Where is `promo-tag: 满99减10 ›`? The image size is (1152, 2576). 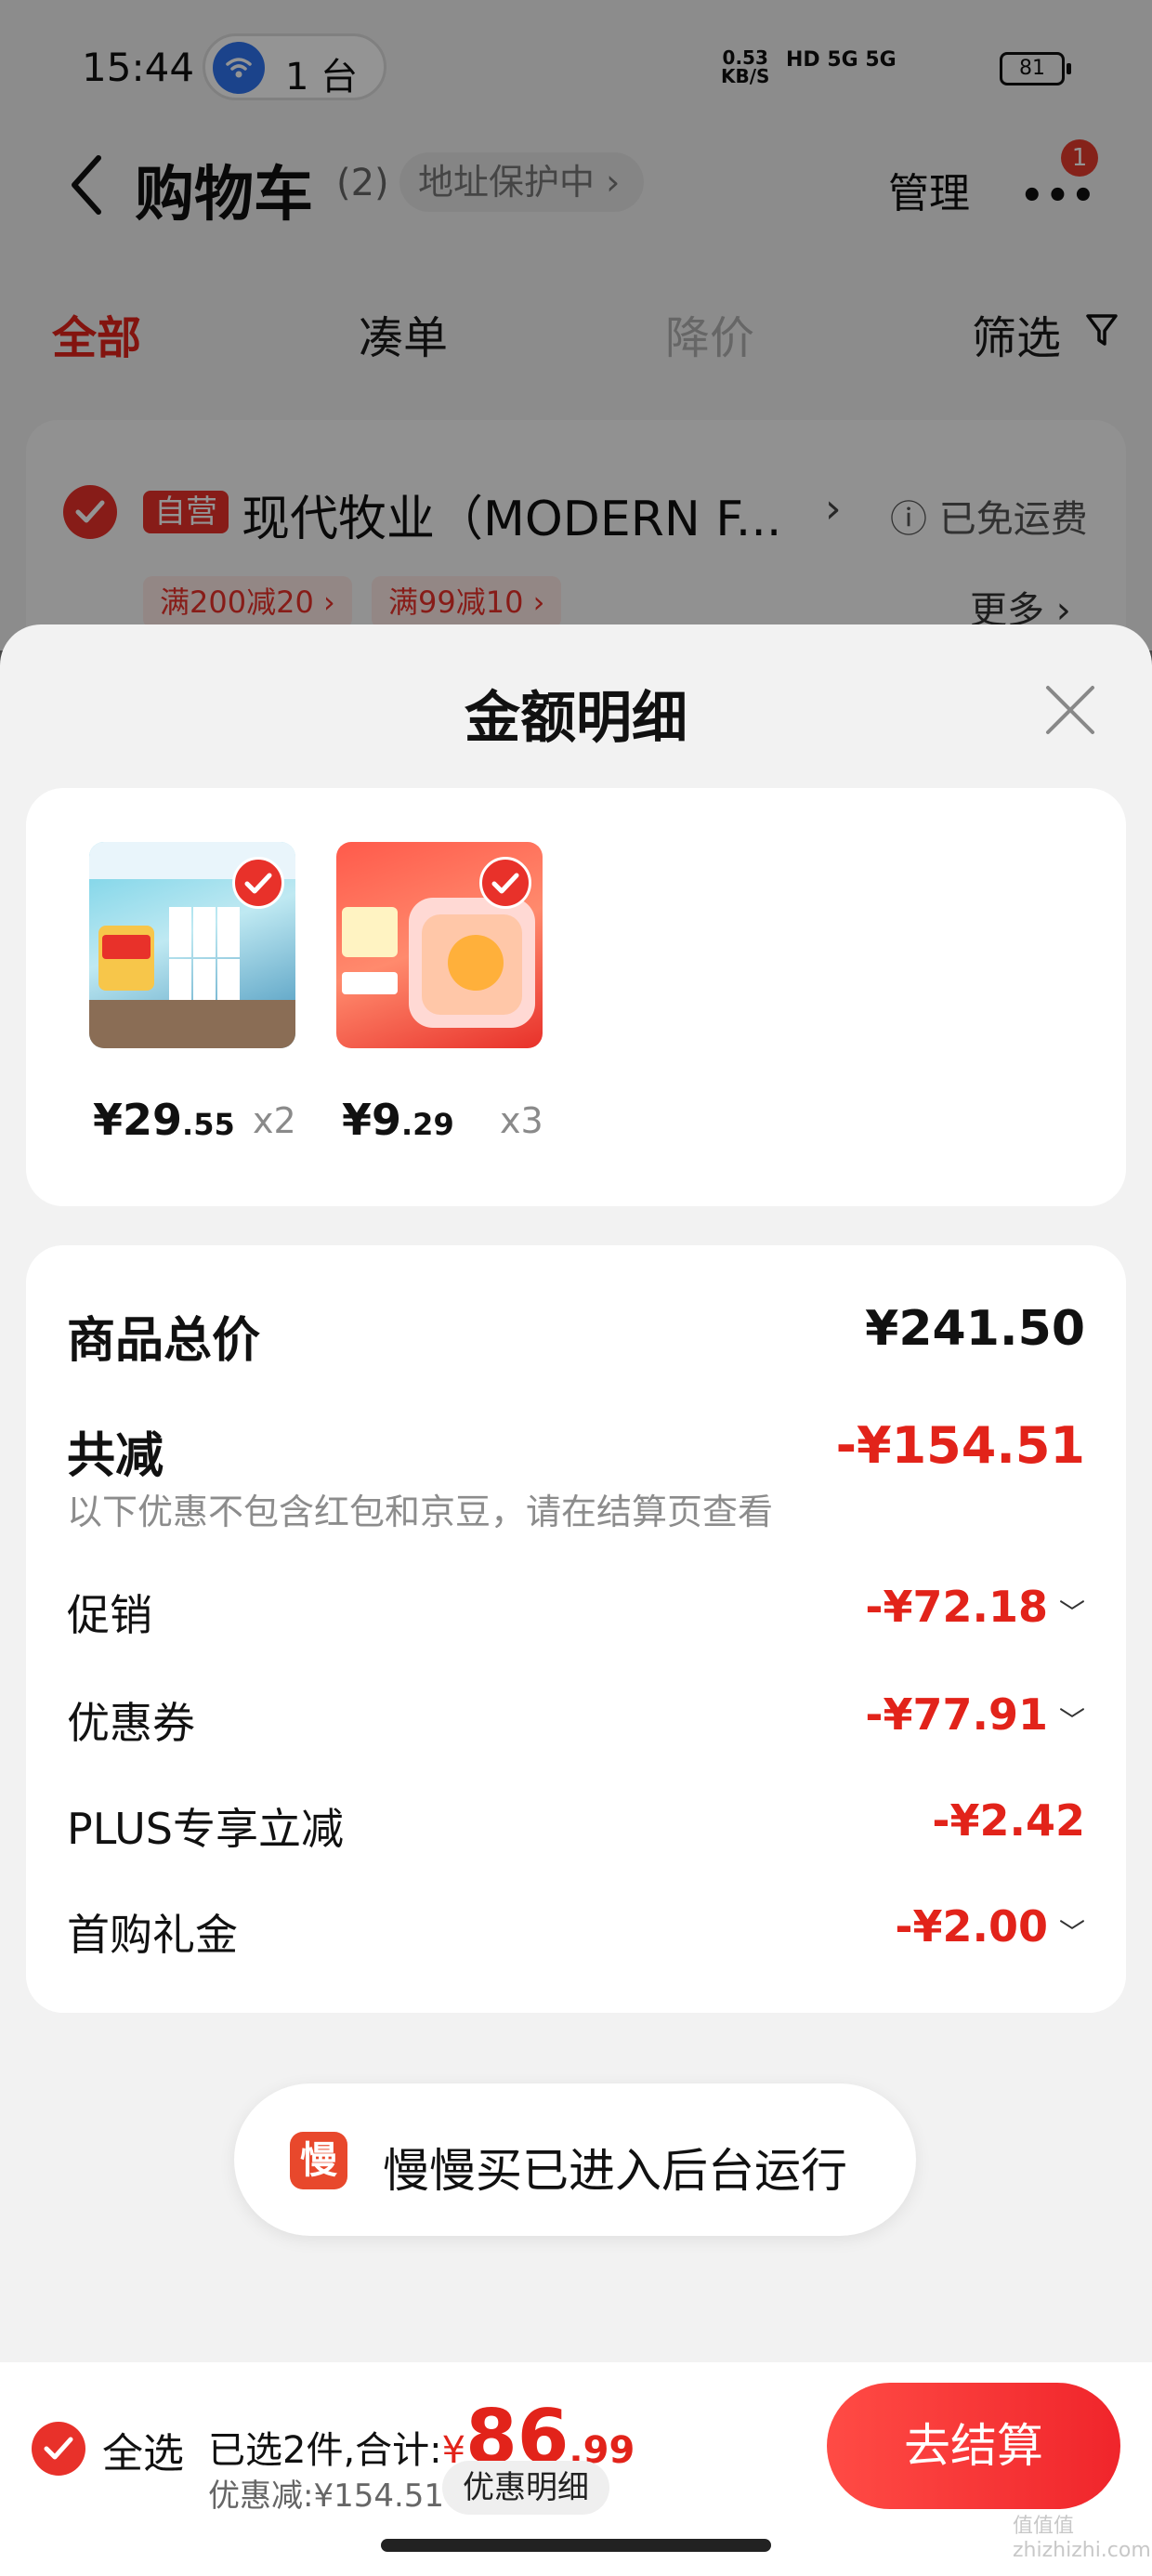
promo-tag: 满99减10 › is located at coordinates (467, 602).